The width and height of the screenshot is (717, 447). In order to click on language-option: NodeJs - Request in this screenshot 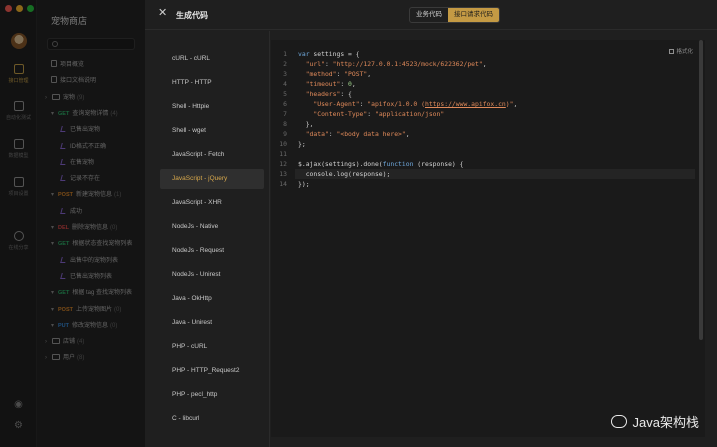, I will do `click(212, 251)`.